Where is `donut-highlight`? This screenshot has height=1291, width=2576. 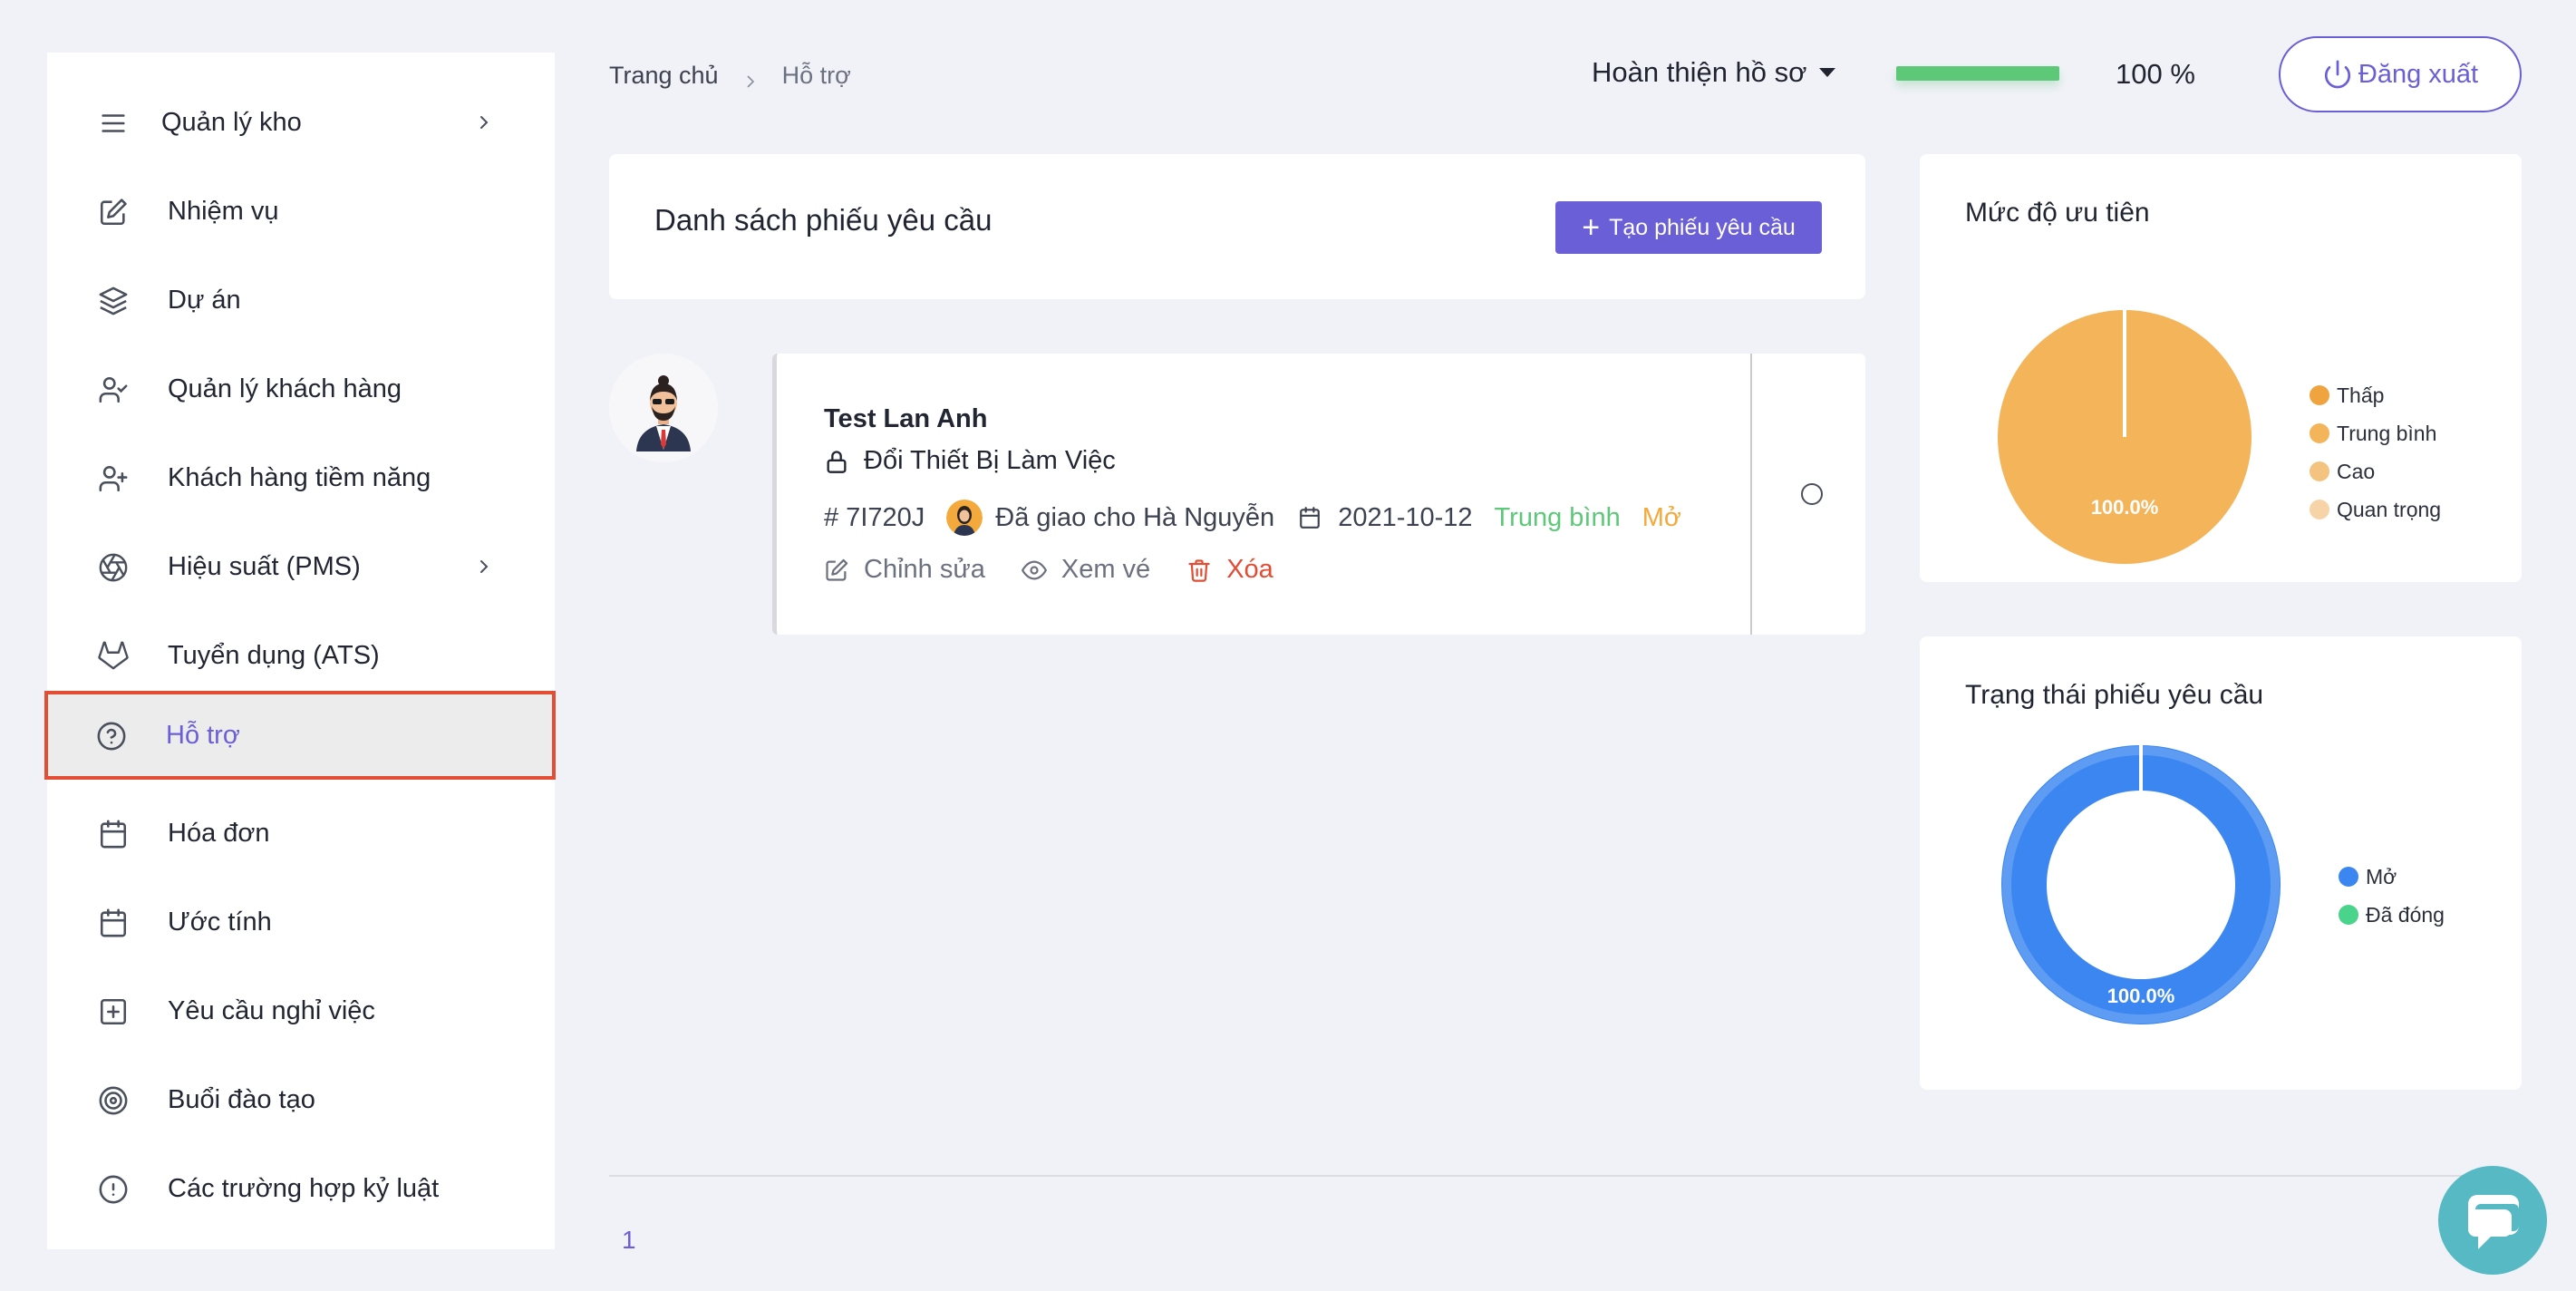 donut-highlight is located at coordinates (2141, 885).